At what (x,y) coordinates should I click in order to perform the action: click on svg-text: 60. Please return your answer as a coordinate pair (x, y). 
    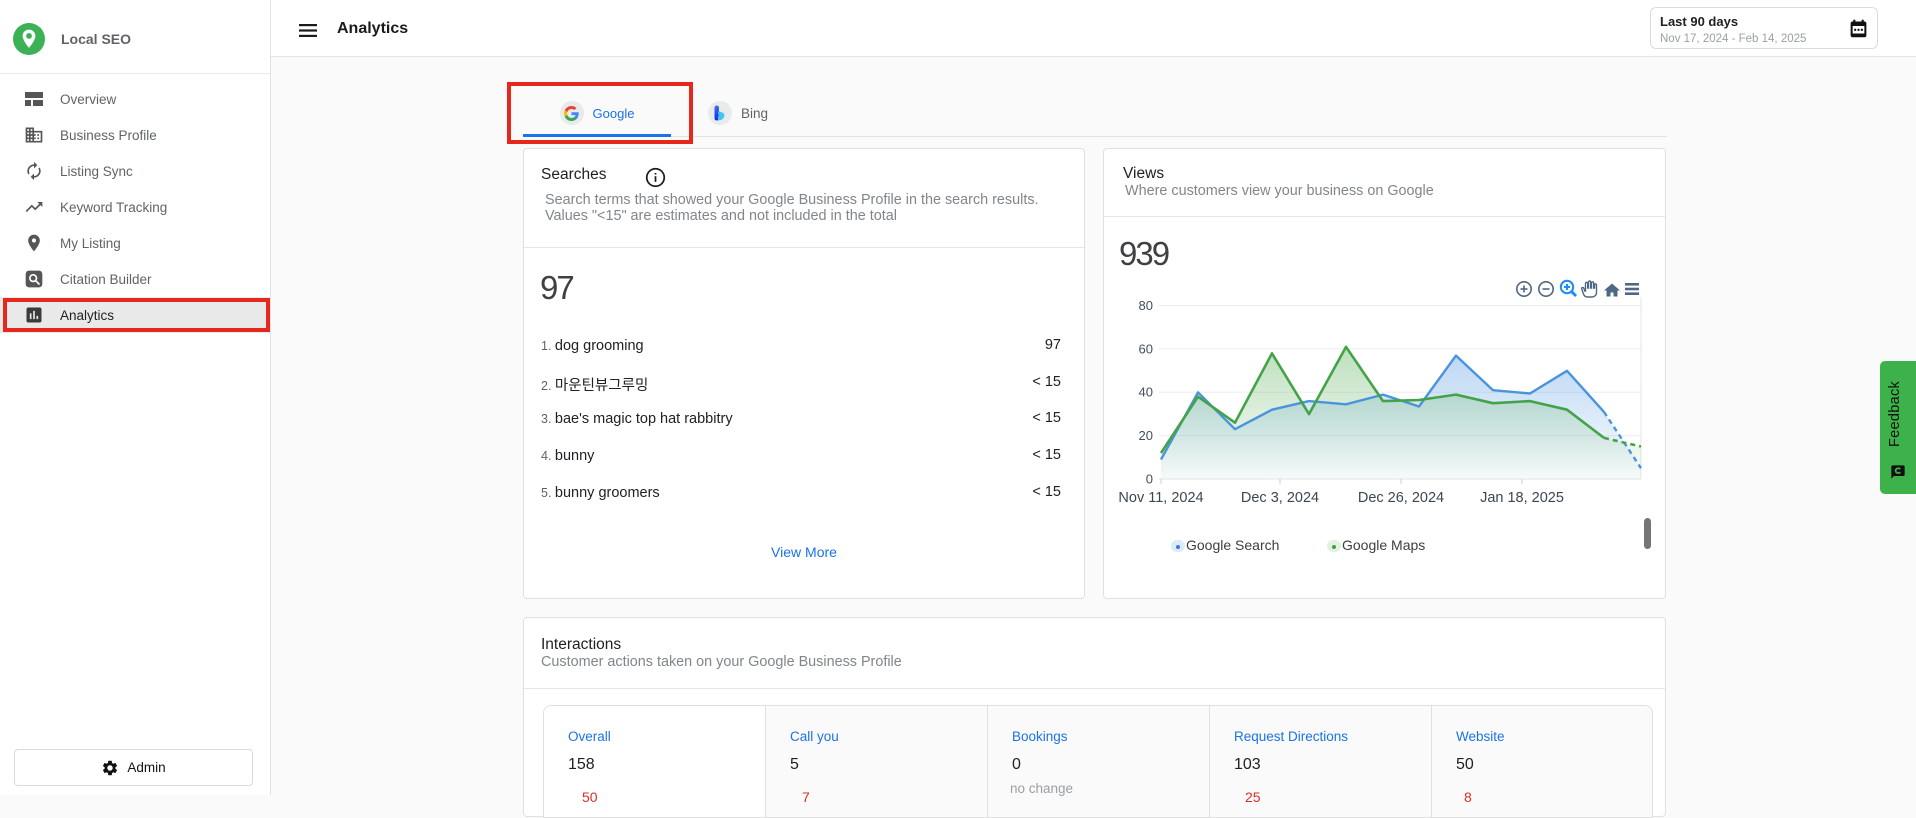
    Looking at the image, I should click on (1146, 348).